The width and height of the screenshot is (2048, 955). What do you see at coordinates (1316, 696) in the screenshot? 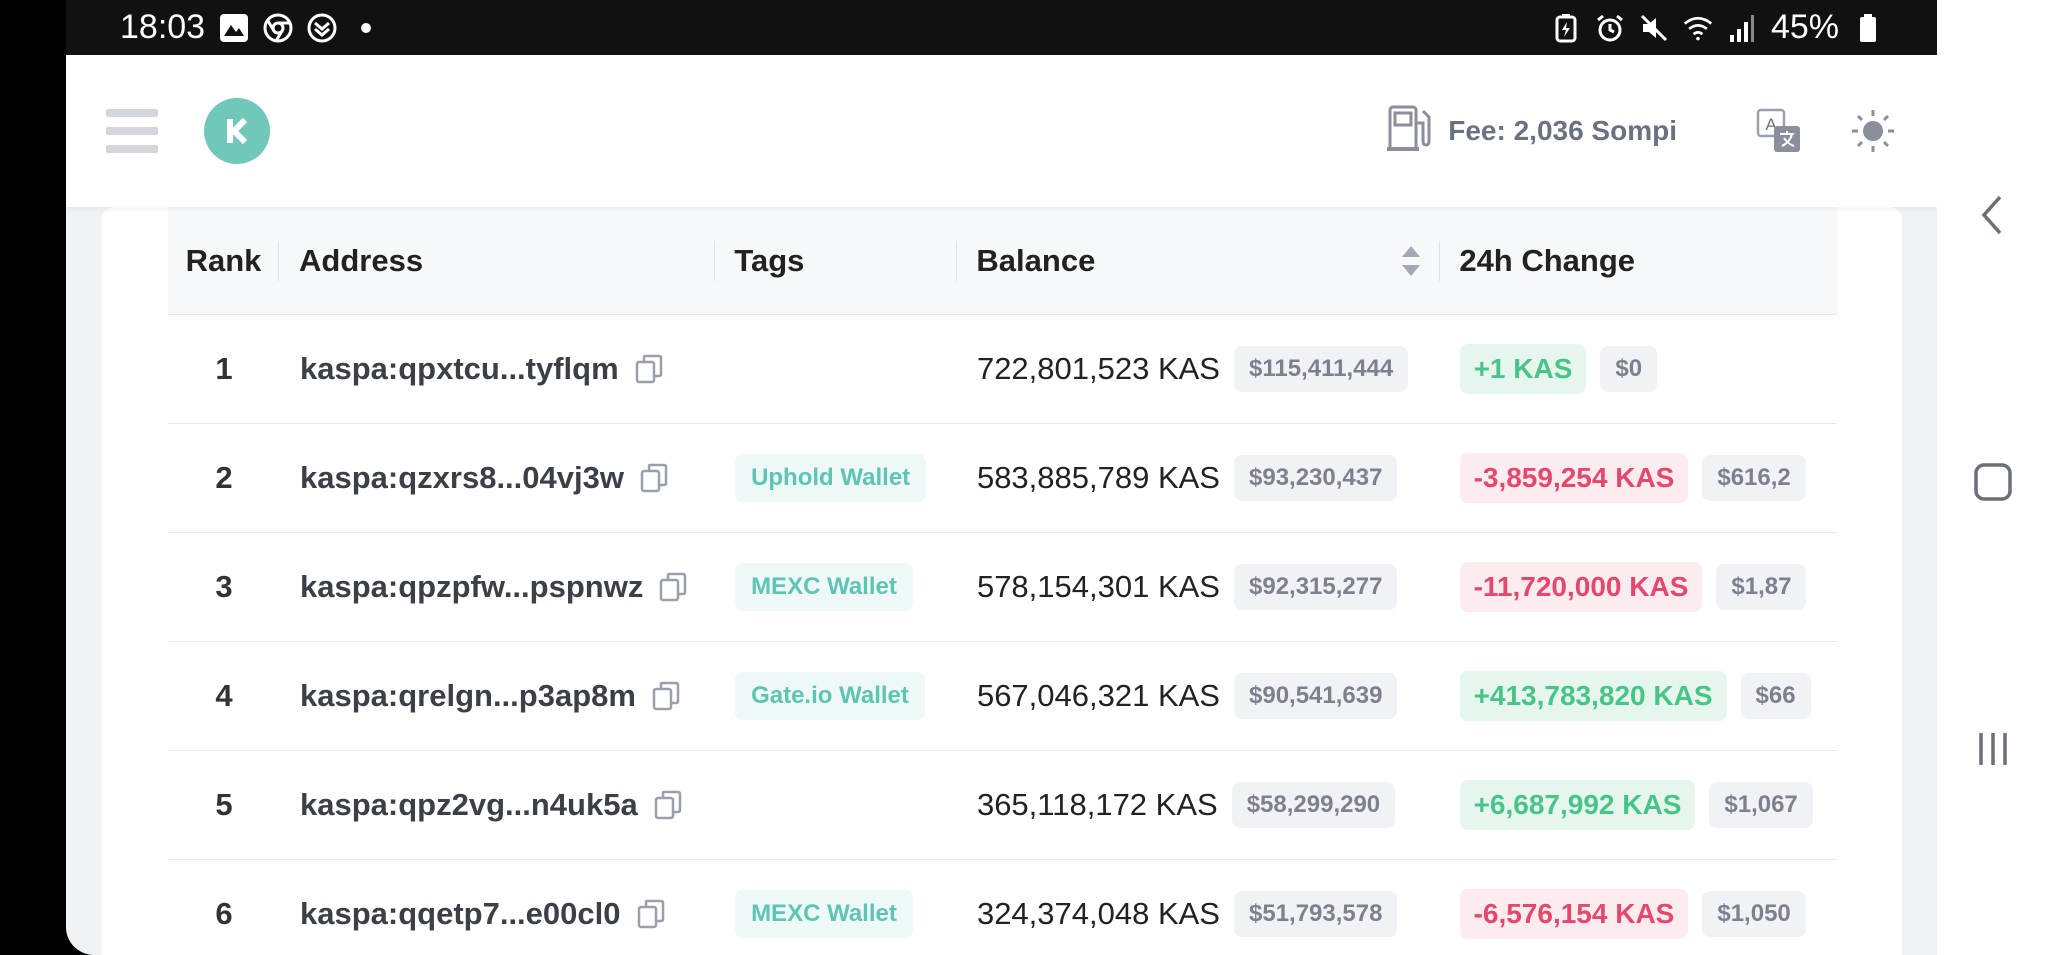
I see `balance-usd: $90,541,639` at bounding box center [1316, 696].